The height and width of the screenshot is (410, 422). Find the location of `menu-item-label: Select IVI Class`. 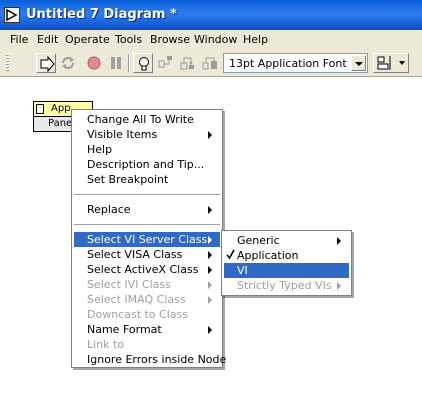

menu-item-label: Select IVI Class is located at coordinates (129, 284).